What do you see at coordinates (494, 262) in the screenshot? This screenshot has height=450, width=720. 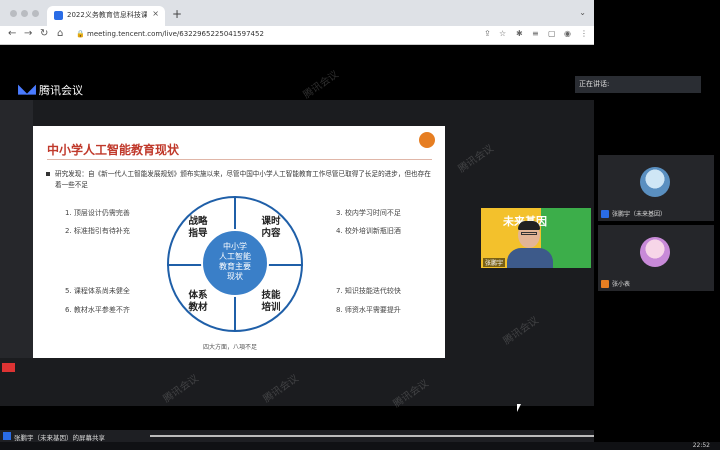 I see `speaker-name-label: 张鹏宇` at bounding box center [494, 262].